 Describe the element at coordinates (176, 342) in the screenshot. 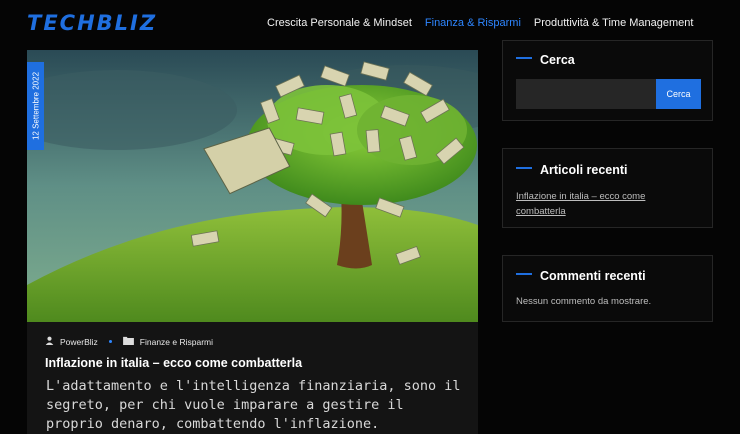

I see `article-category: Finanze e Risparmi` at that location.